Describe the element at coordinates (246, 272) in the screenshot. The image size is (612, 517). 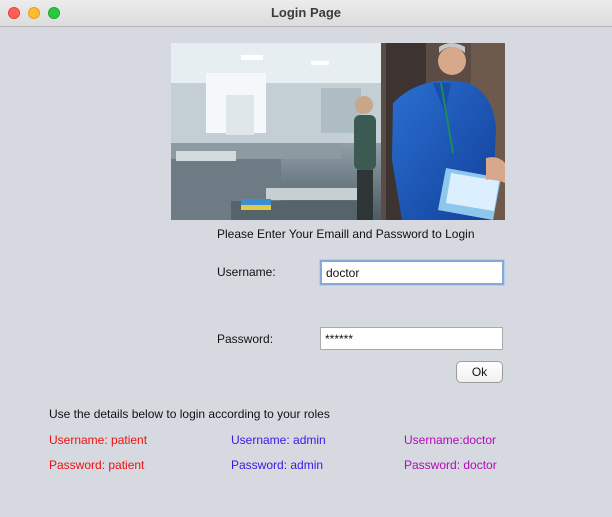
I see `username-label: Username:` at that location.